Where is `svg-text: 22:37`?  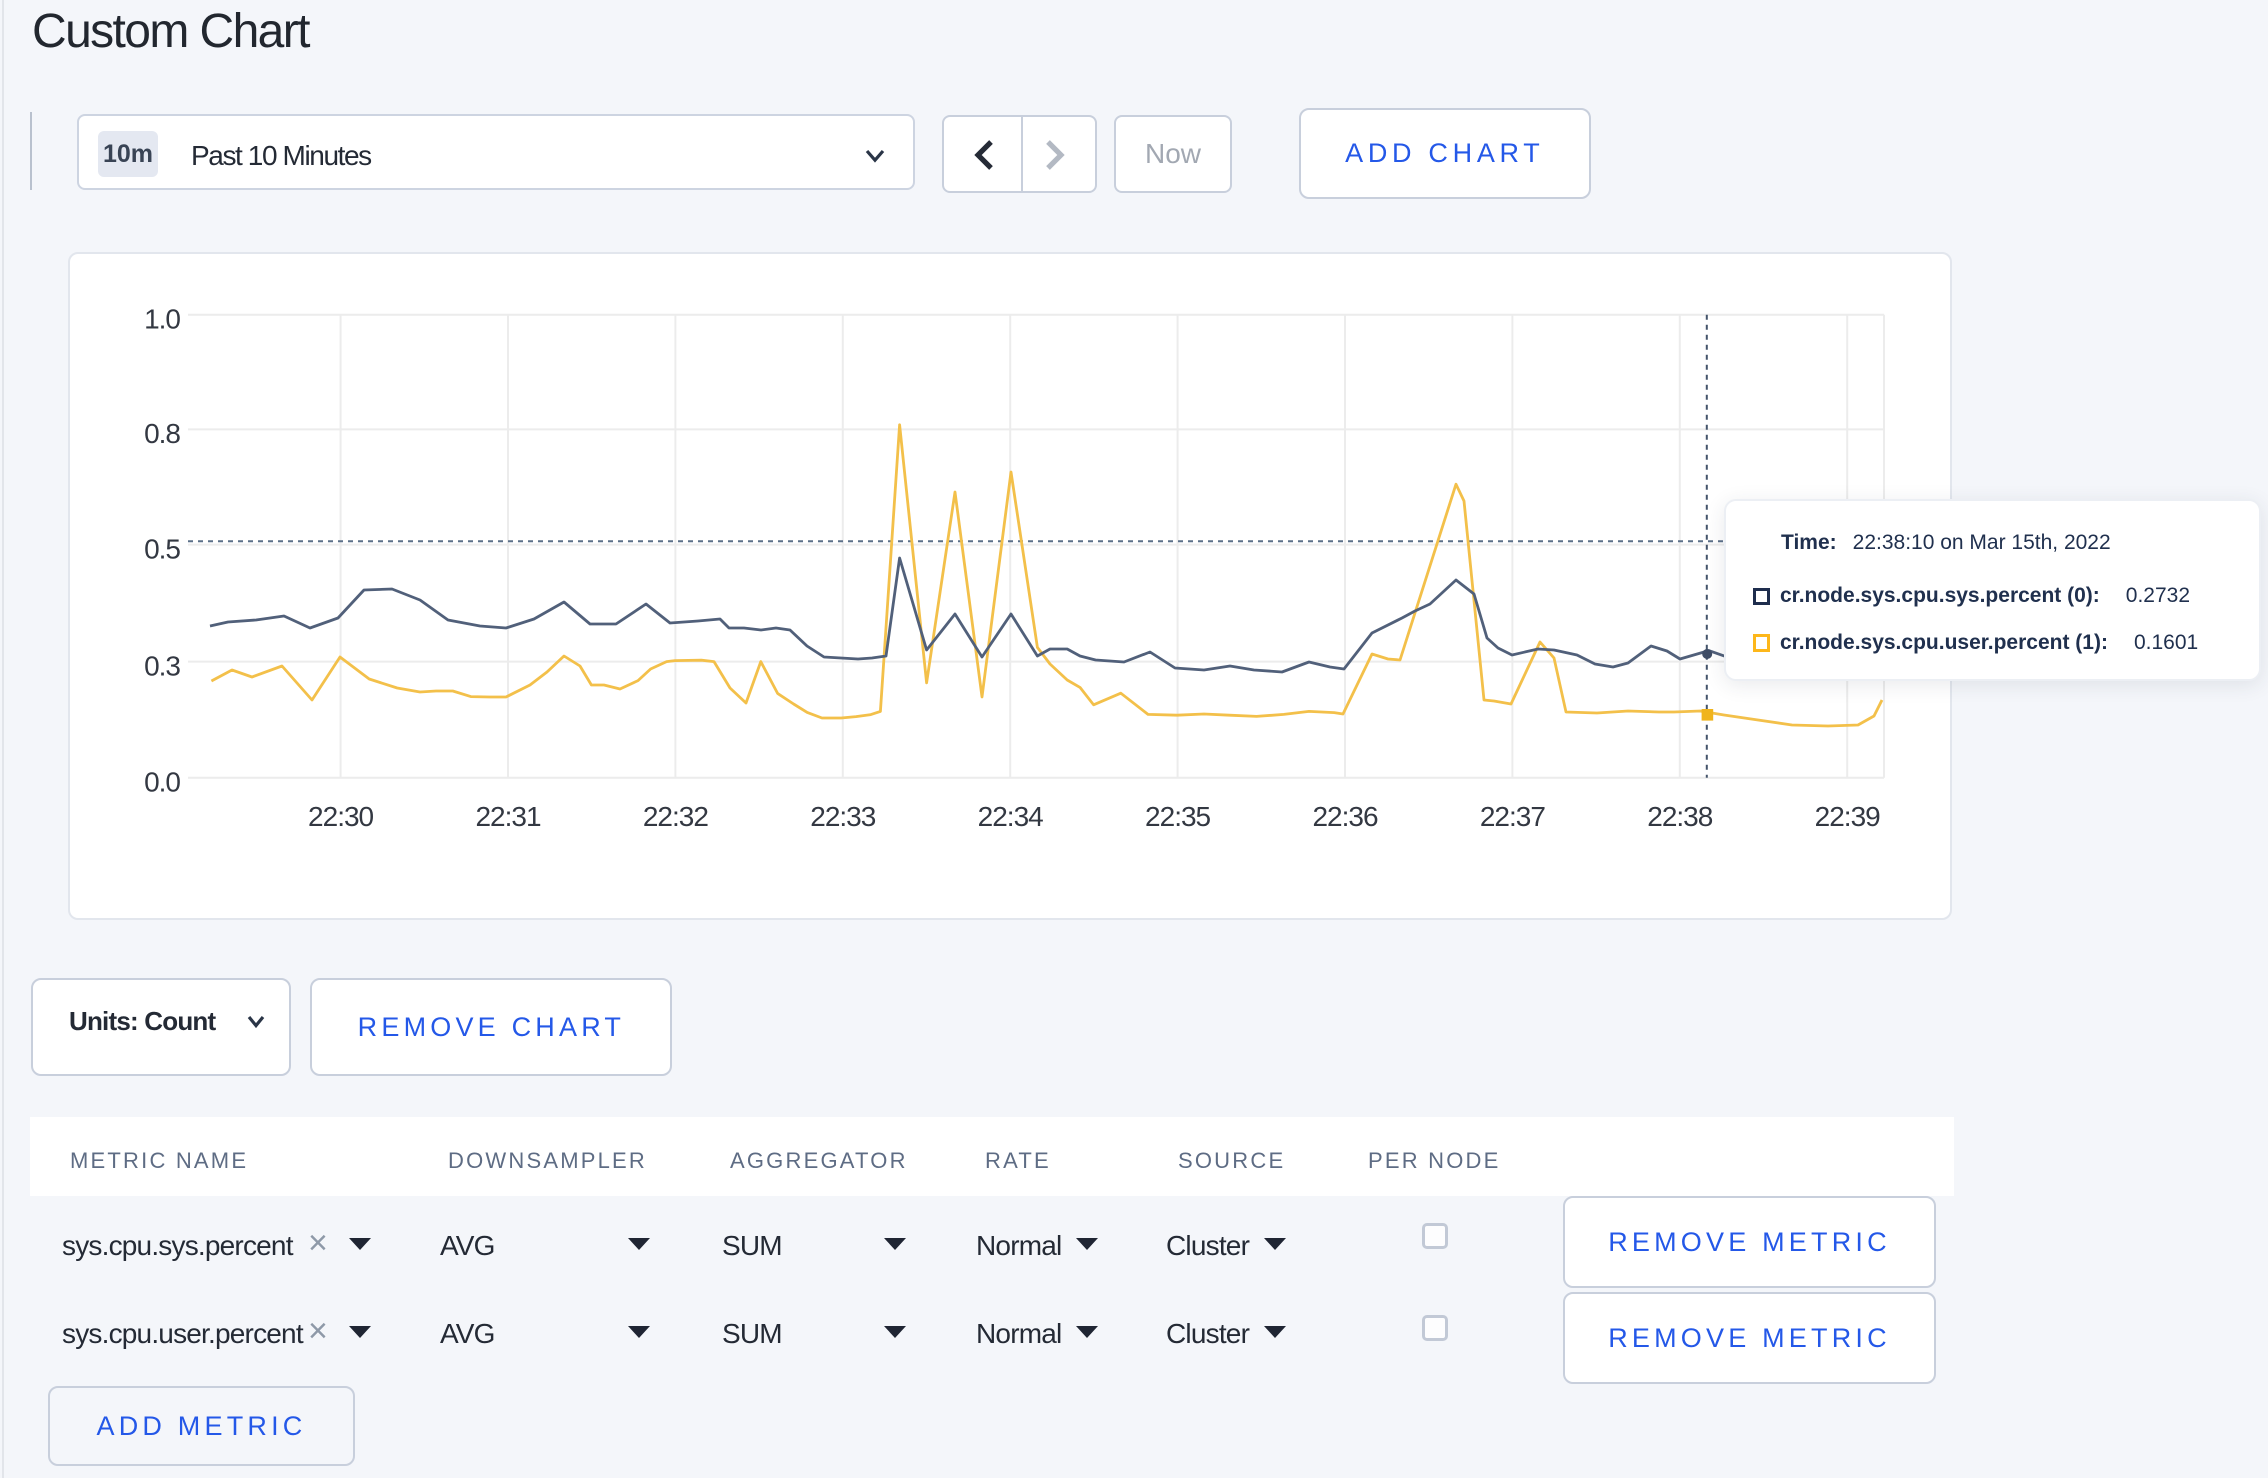 svg-text: 22:37 is located at coordinates (1512, 816).